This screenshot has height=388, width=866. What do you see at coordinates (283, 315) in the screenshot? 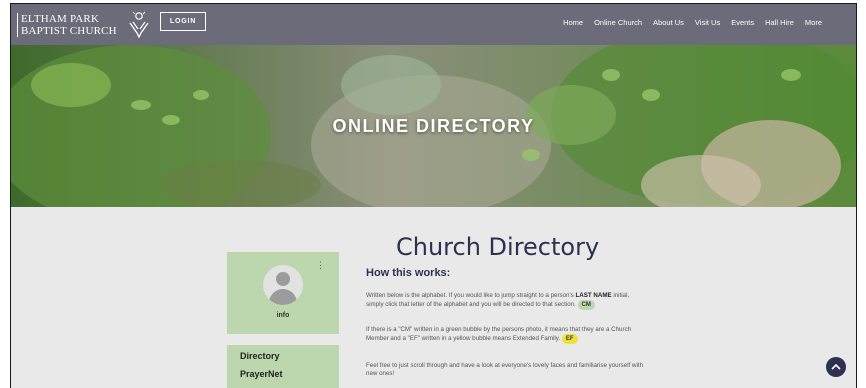
I see `profile-label: info` at bounding box center [283, 315].